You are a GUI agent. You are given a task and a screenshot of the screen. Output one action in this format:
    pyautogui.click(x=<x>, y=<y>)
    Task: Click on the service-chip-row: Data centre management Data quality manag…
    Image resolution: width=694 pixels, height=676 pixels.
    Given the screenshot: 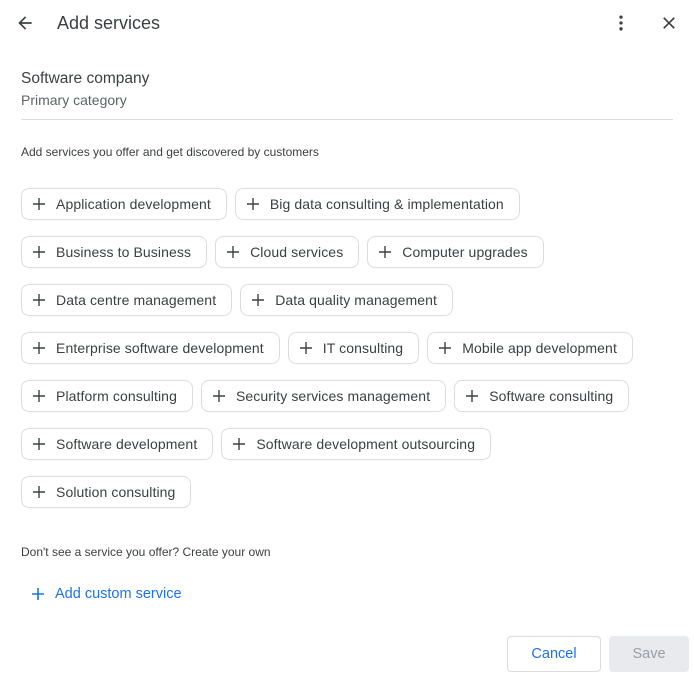 What is the action you would take?
    pyautogui.click(x=351, y=300)
    